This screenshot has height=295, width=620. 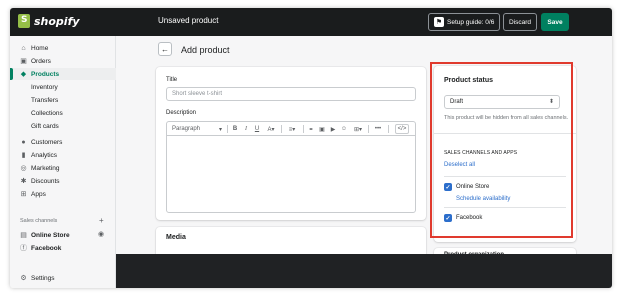 I want to click on table-icon: ⊞▾, so click(x=358, y=129).